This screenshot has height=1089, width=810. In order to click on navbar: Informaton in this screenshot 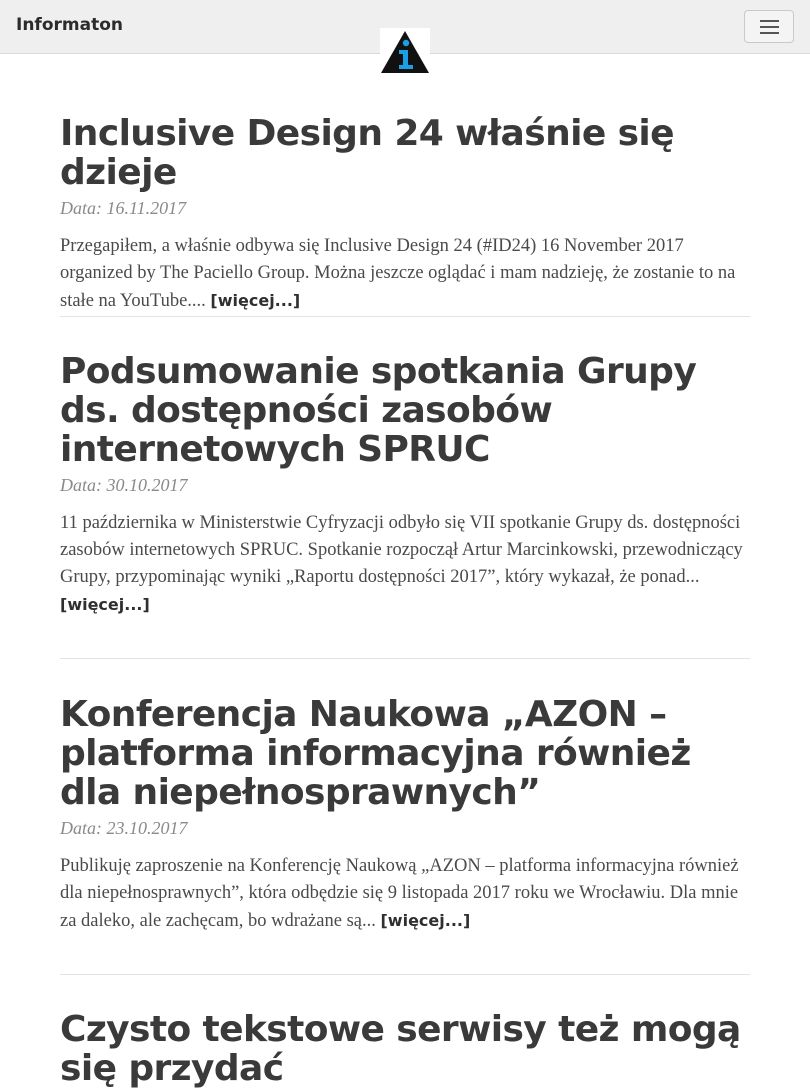, I will do `click(405, 37)`.